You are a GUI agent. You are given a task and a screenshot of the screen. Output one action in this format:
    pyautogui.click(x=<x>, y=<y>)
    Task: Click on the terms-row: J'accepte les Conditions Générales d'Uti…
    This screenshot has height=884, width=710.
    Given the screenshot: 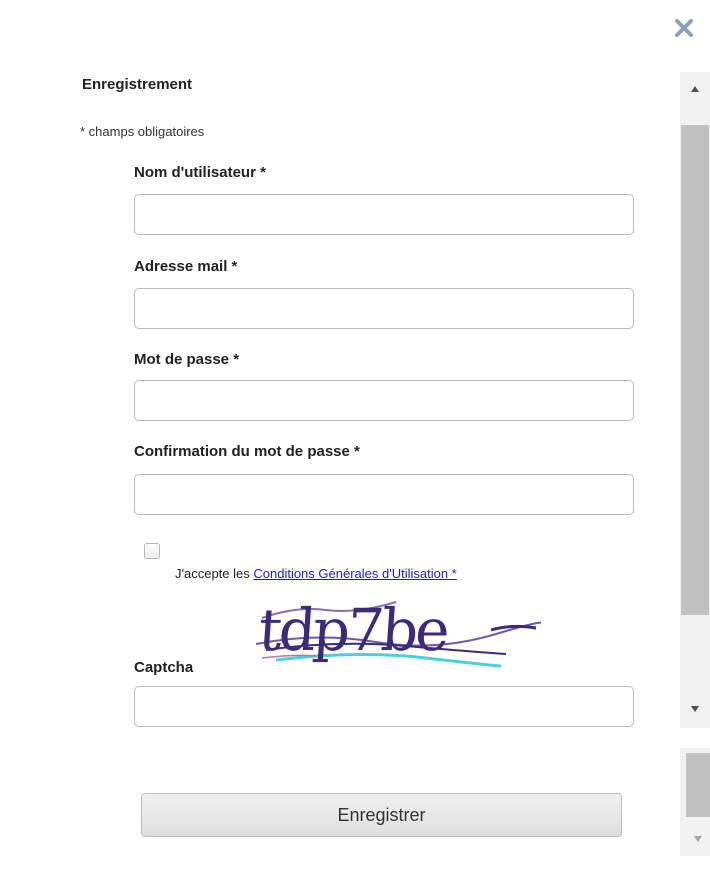 What is the action you would take?
    pyautogui.click(x=316, y=573)
    